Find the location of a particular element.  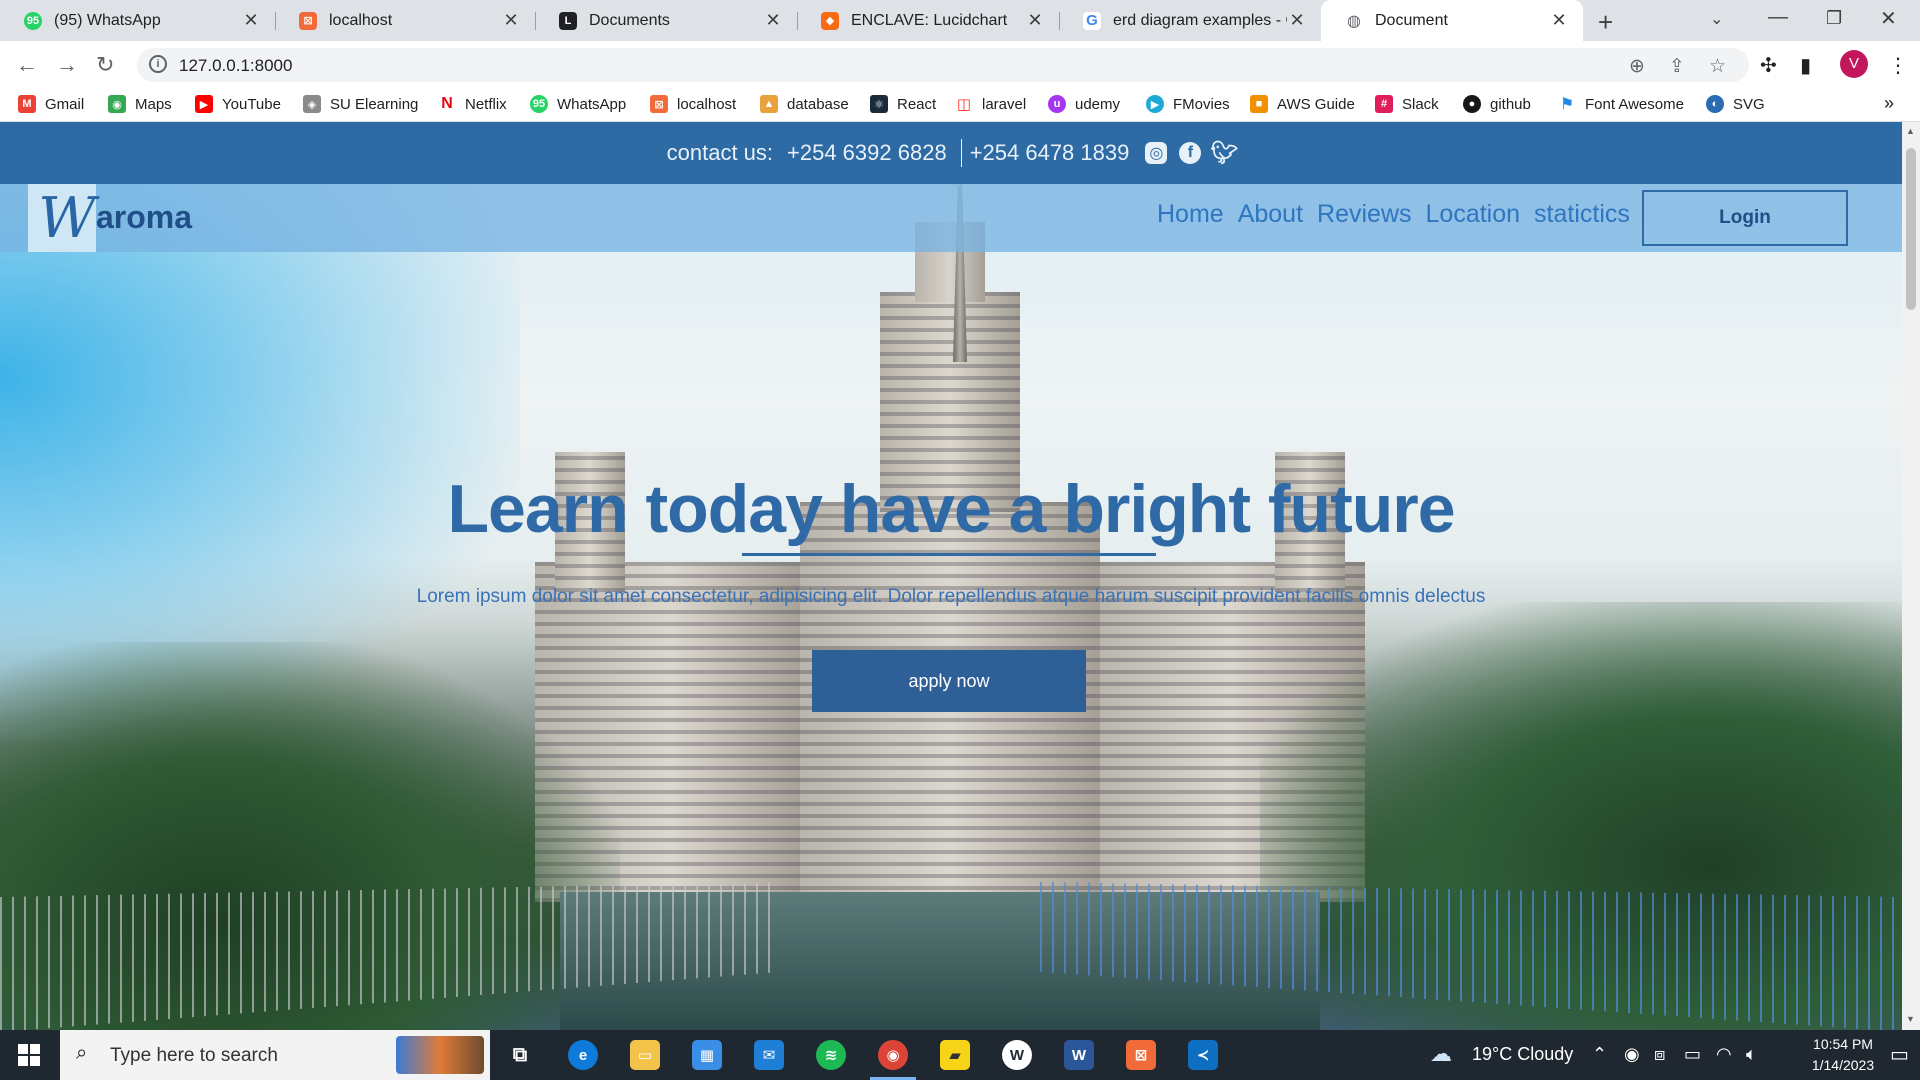

brand-name: aroma is located at coordinates (144, 217).